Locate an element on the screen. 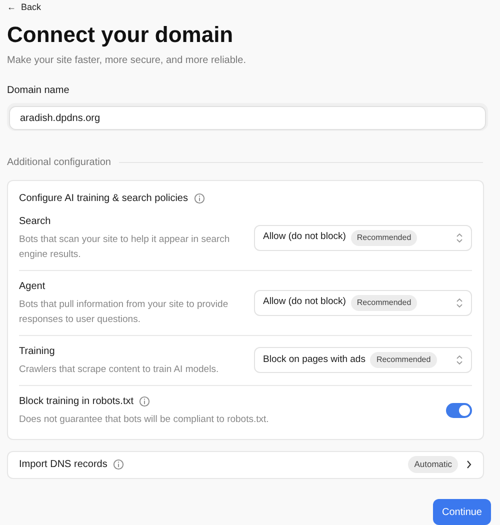  setting-description: Bots that scan your site to help it appear in search engine results. is located at coordinates (125, 247).